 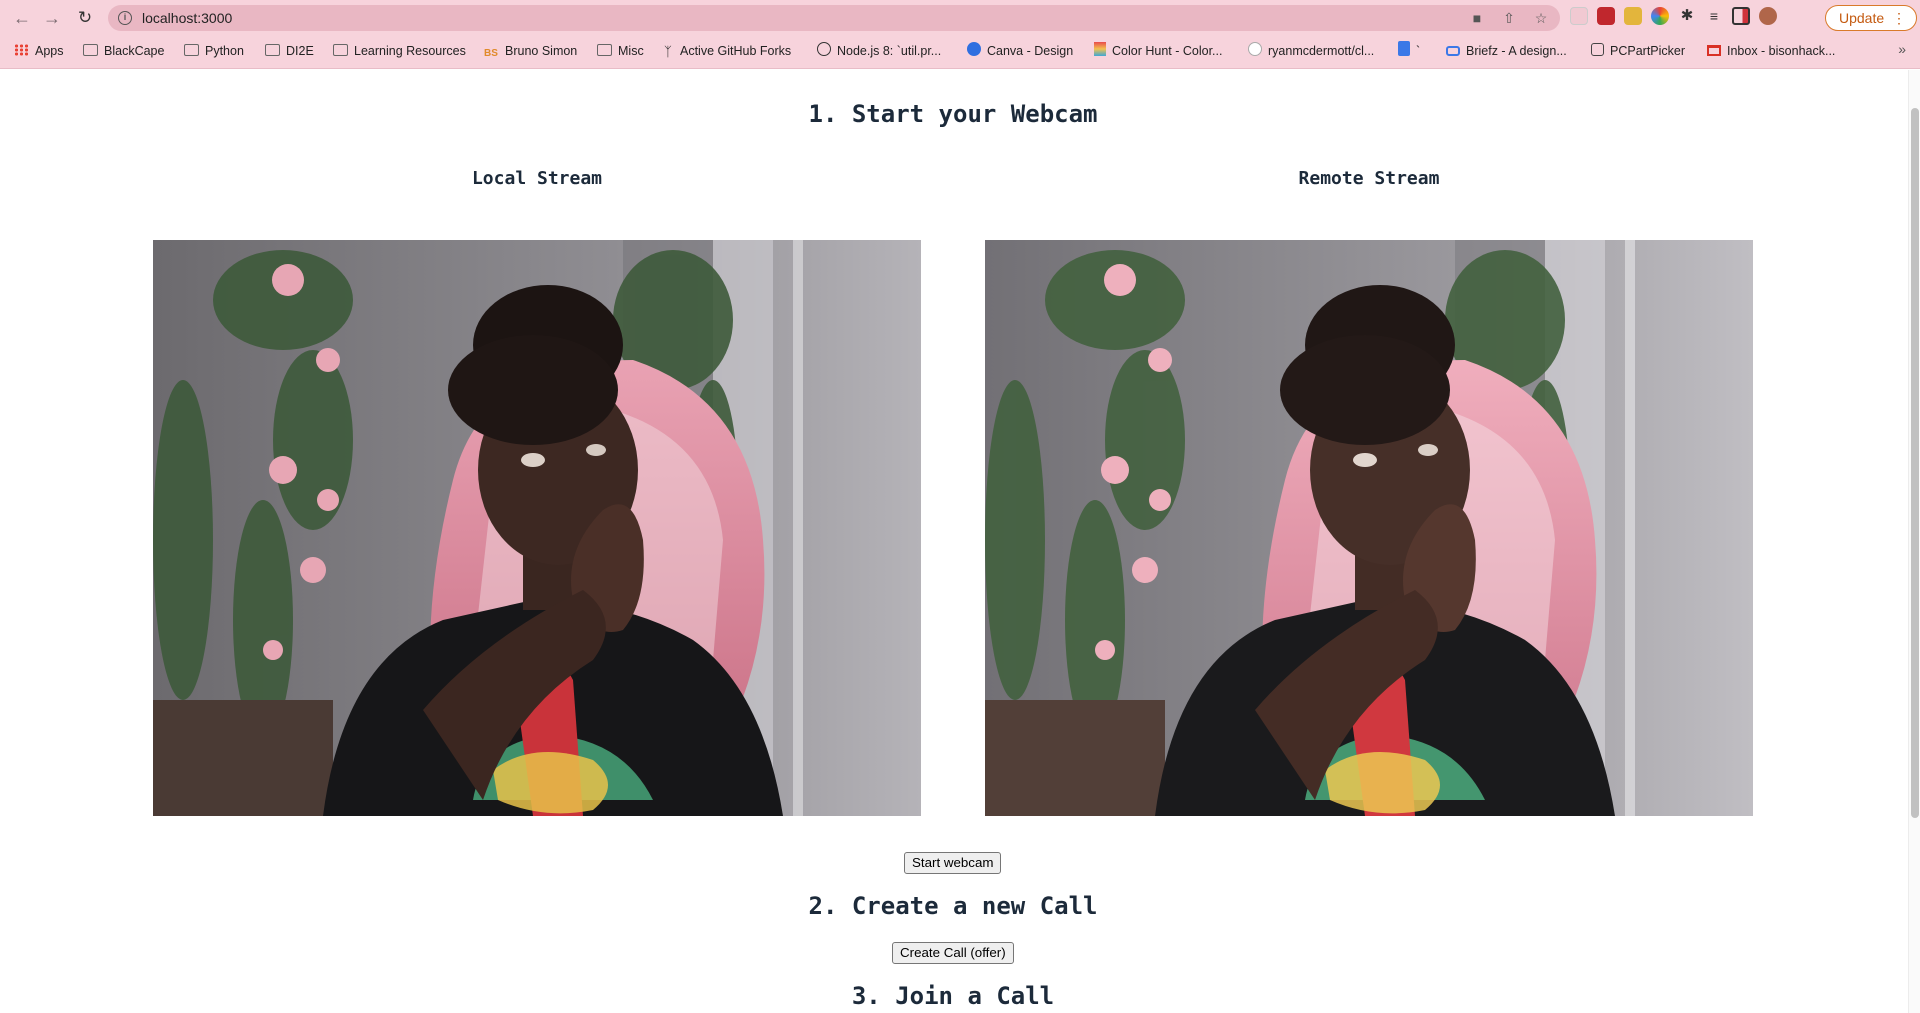 I want to click on step3-heading: 3. Join a Call, so click(x=953, y=996).